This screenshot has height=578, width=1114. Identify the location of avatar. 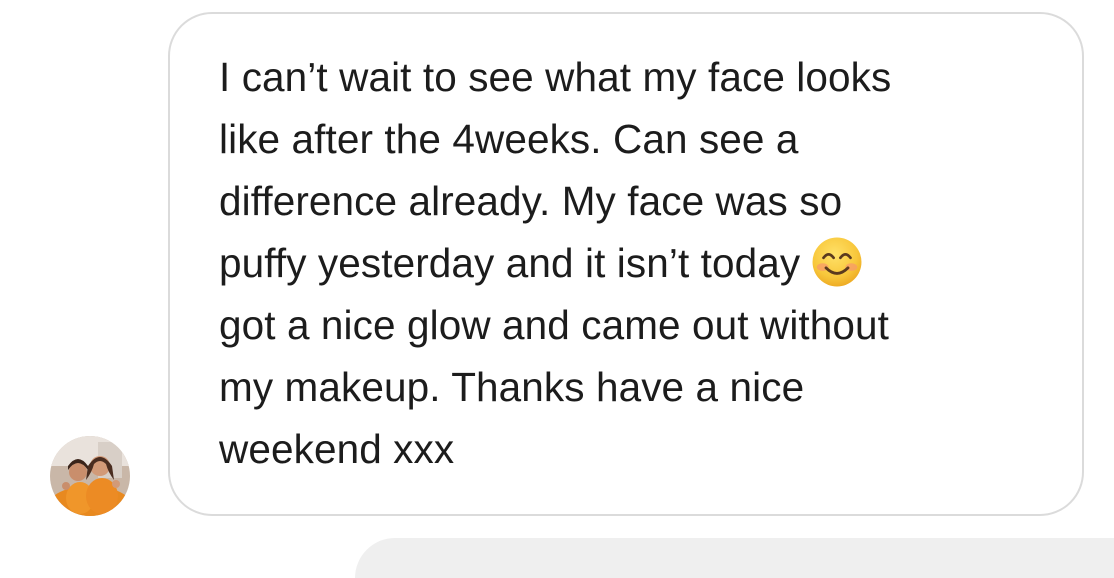
(90, 476).